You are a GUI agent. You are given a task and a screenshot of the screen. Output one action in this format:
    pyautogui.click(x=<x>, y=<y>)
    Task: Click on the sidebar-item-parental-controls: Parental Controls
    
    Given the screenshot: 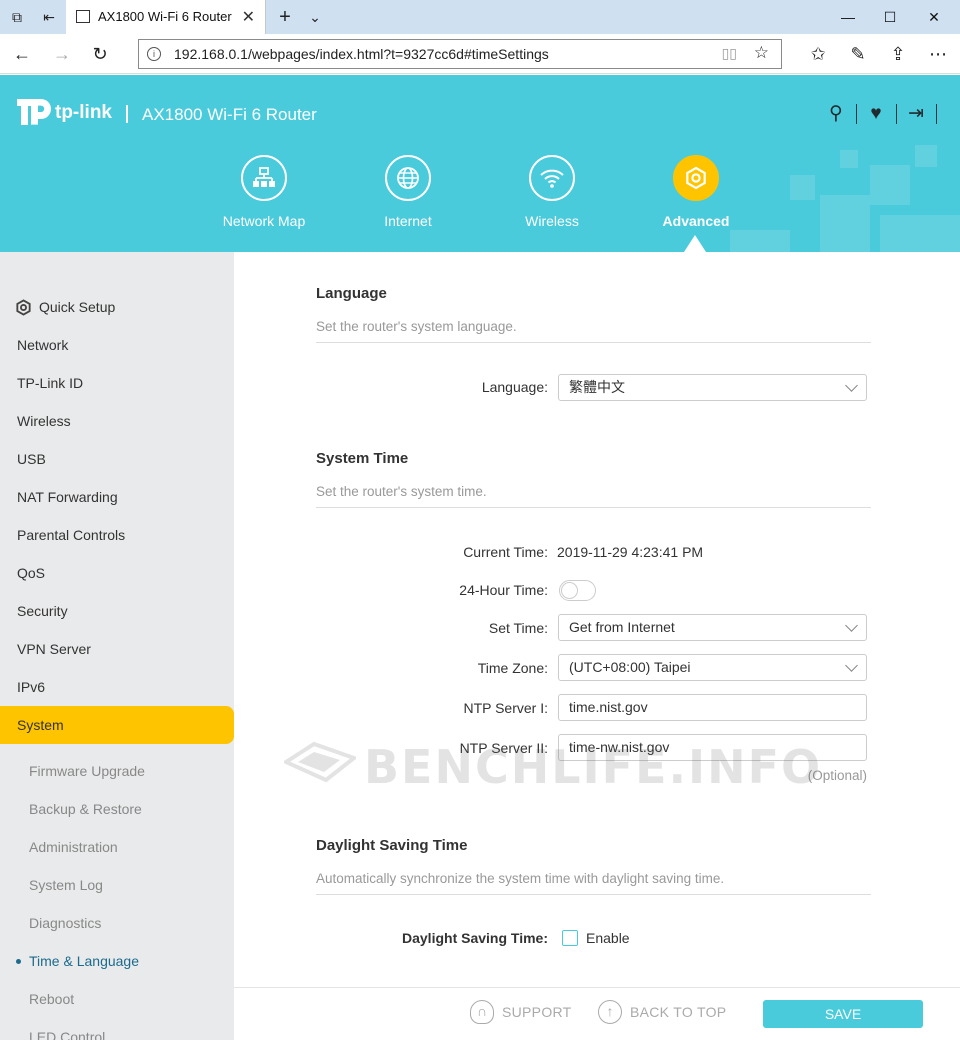 What is the action you would take?
    pyautogui.click(x=117, y=535)
    